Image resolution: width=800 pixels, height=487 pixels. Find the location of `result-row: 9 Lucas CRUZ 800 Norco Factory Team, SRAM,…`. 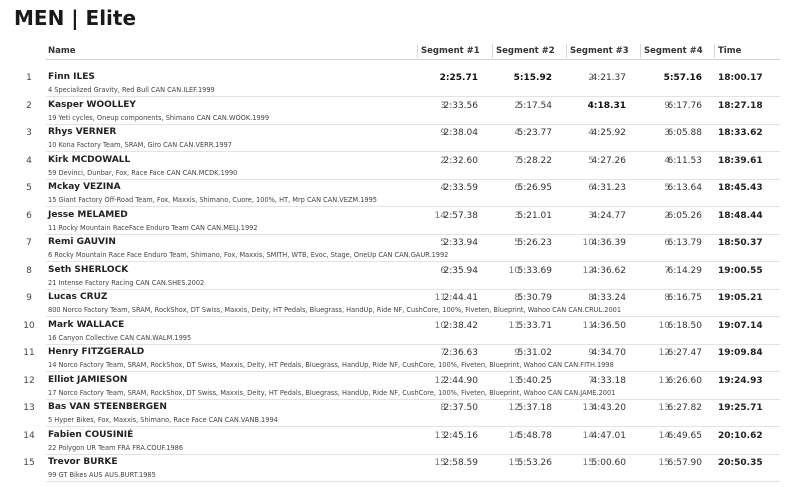

result-row: 9 Lucas CRUZ 800 Norco Factory Team, SRAM,… is located at coordinates (400, 303).